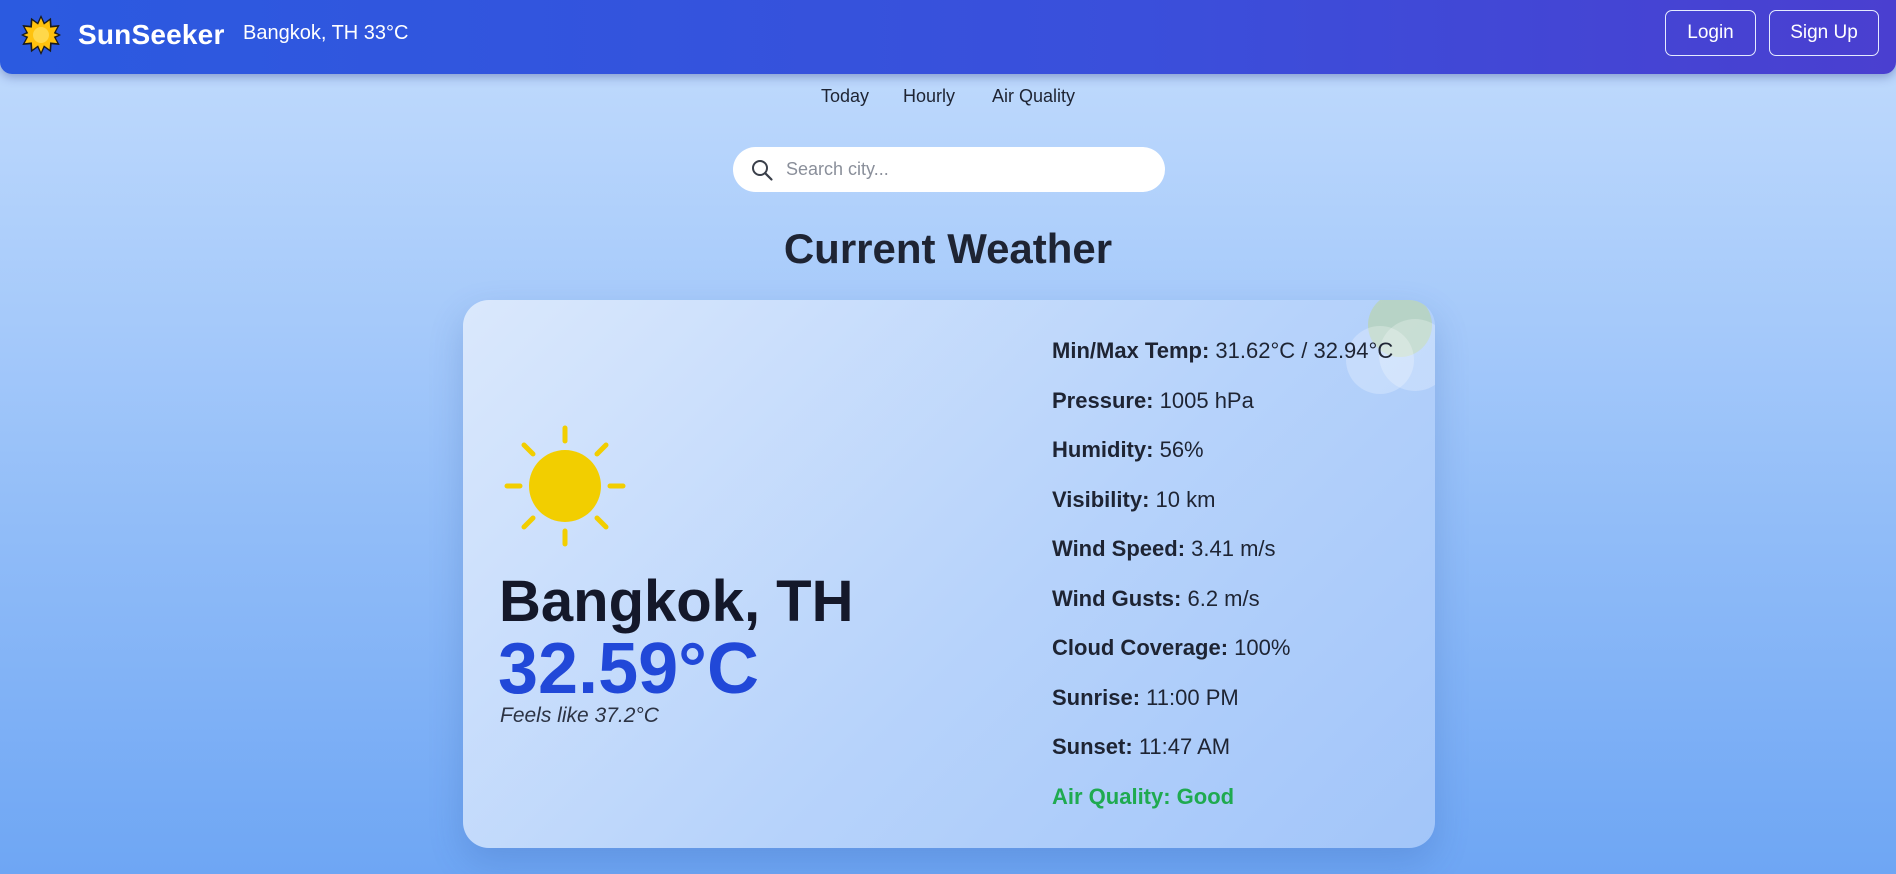 Image resolution: width=1896 pixels, height=874 pixels. I want to click on detail-cloud-coverage: Cloud Coverage: 100%, so click(1171, 648).